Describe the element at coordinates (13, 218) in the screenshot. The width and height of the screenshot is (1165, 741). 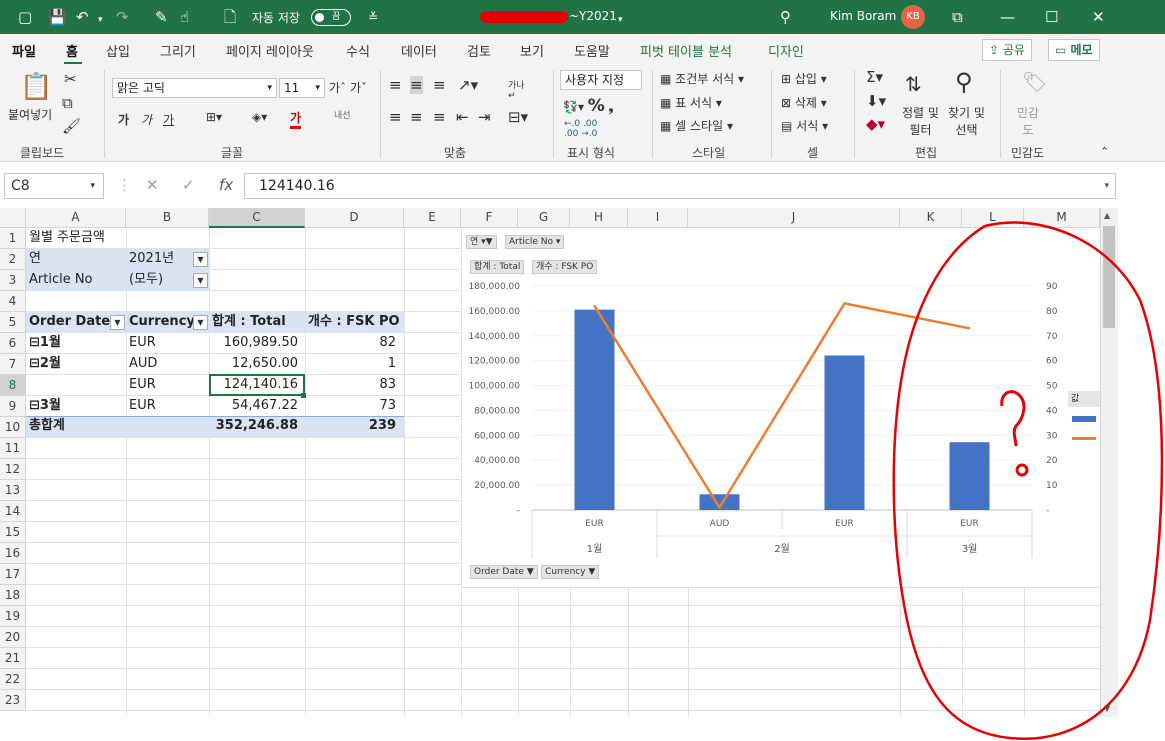
I see `select-all-corner` at that location.